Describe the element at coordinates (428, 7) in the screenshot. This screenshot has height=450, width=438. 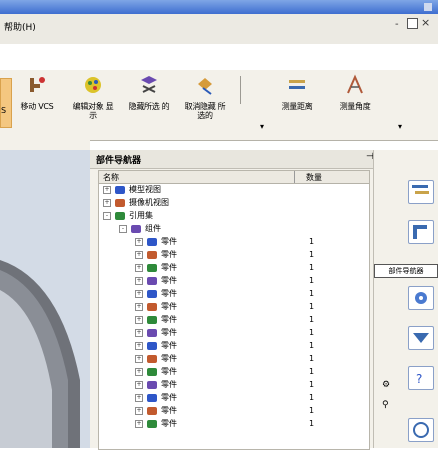
I see `title-bar-decoration` at that location.